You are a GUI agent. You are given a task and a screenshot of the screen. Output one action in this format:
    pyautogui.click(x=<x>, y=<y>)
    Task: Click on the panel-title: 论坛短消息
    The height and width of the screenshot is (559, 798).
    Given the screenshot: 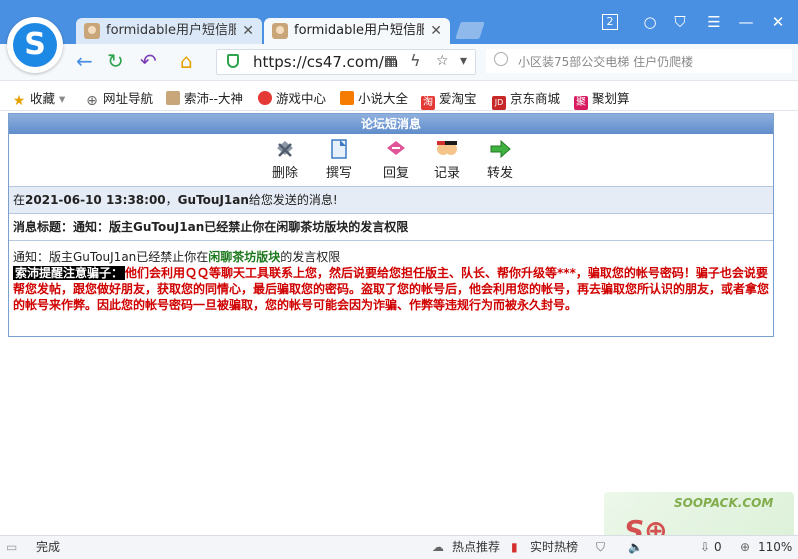 What is the action you would take?
    pyautogui.click(x=391, y=124)
    